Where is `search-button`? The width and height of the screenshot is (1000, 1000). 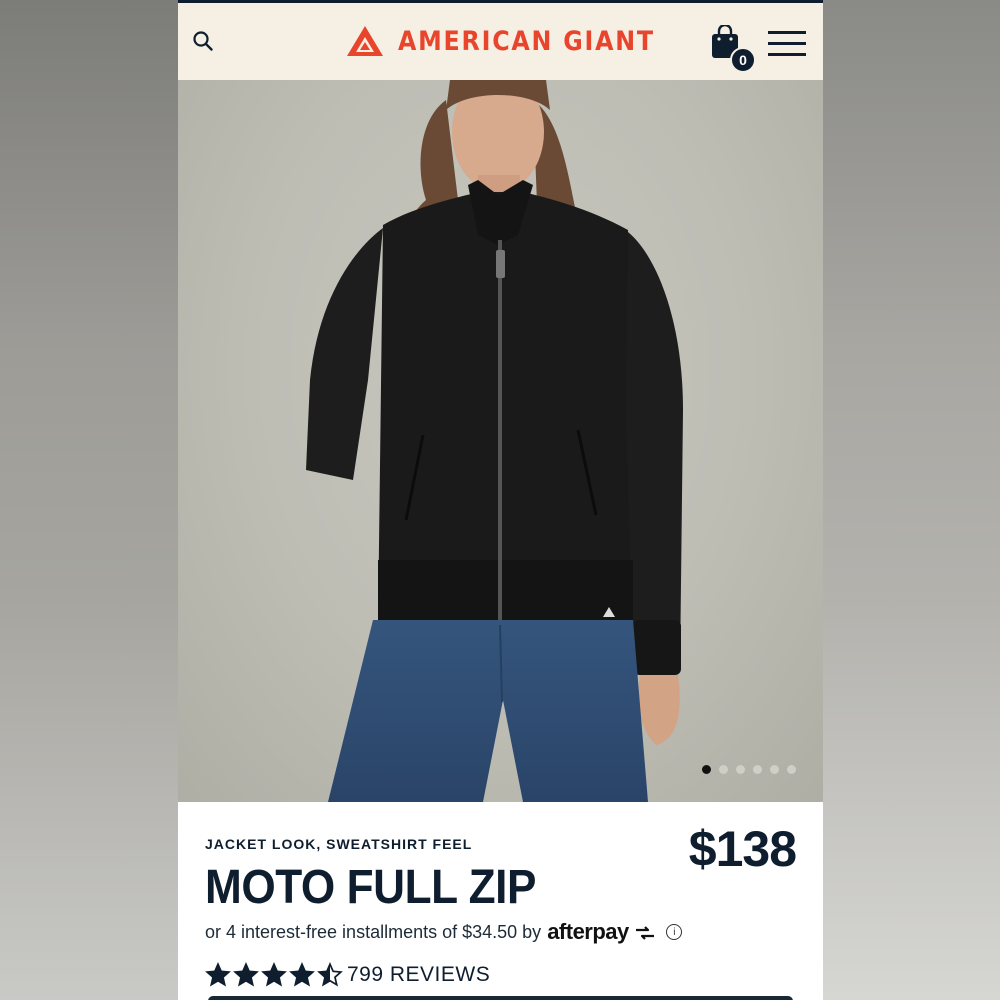 search-button is located at coordinates (203, 41).